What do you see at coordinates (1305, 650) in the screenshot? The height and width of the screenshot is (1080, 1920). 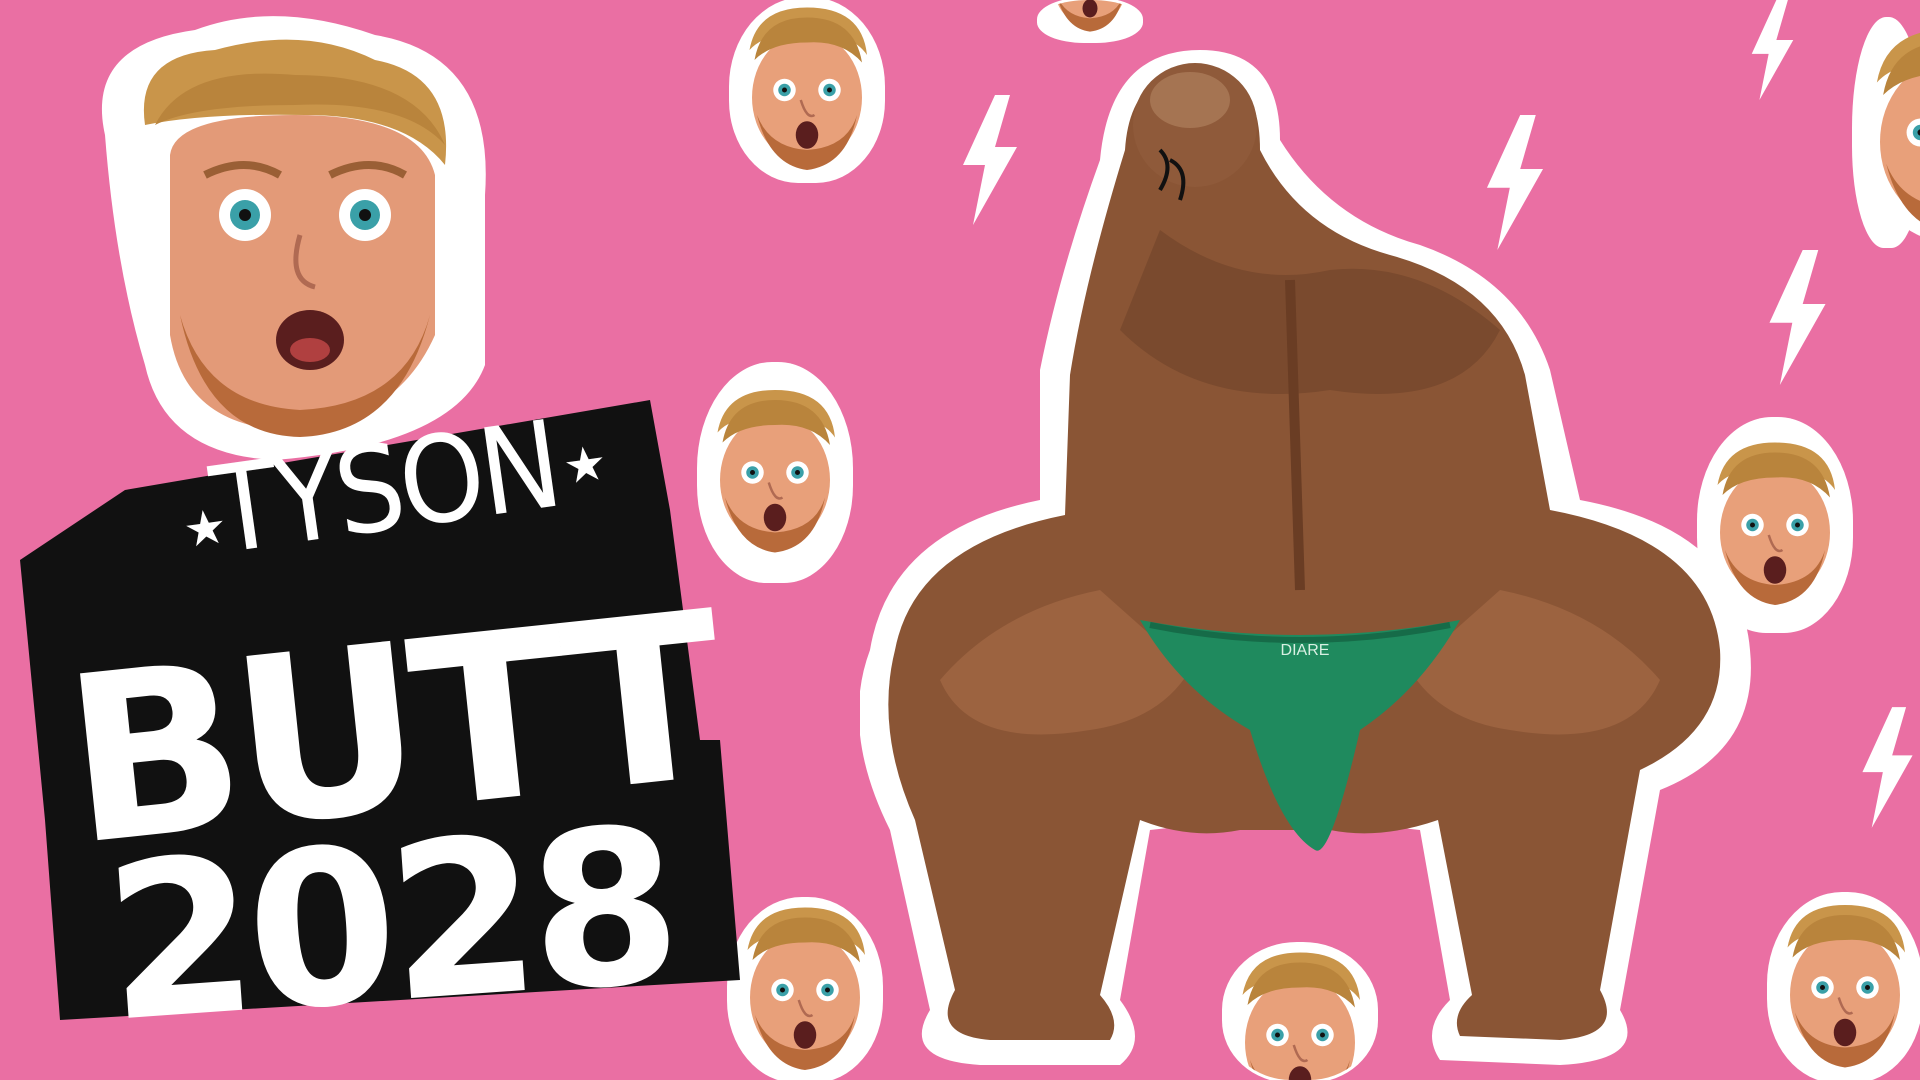 I see `briefs-label: DIARE` at bounding box center [1305, 650].